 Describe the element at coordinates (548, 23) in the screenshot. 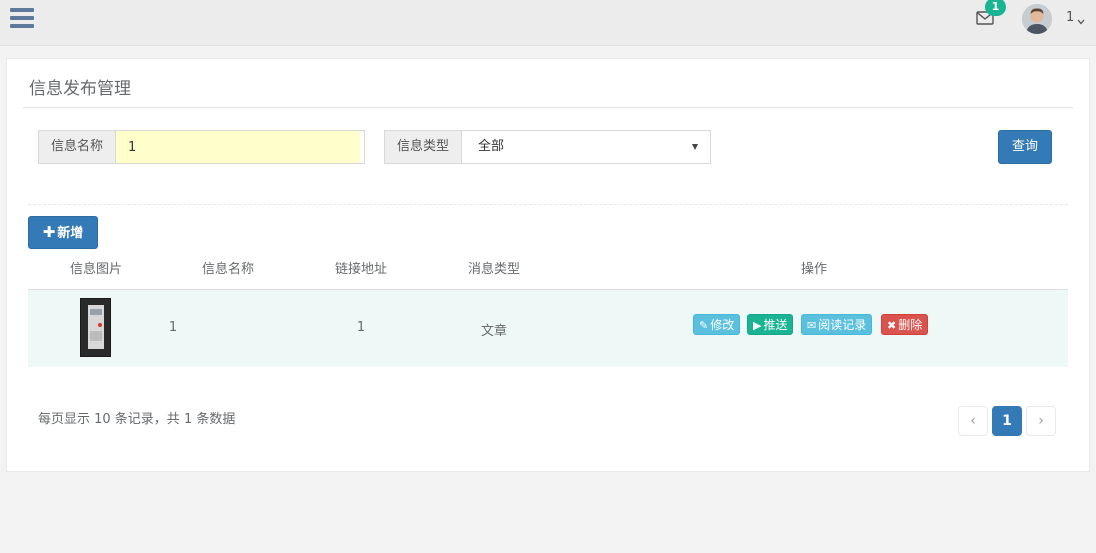

I see `top-navbar: 1 1` at that location.